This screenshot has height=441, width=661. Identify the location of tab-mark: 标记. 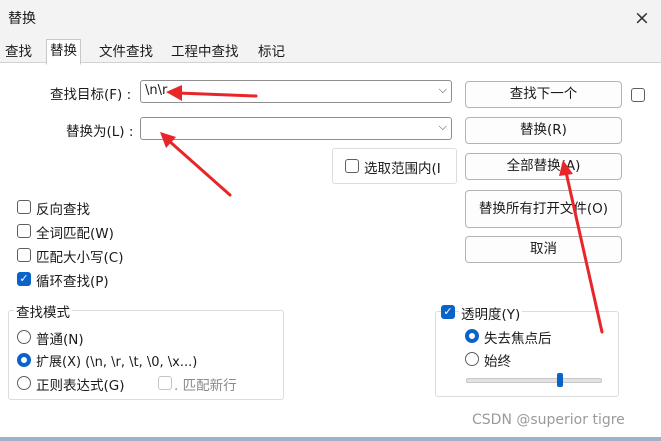
(271, 52).